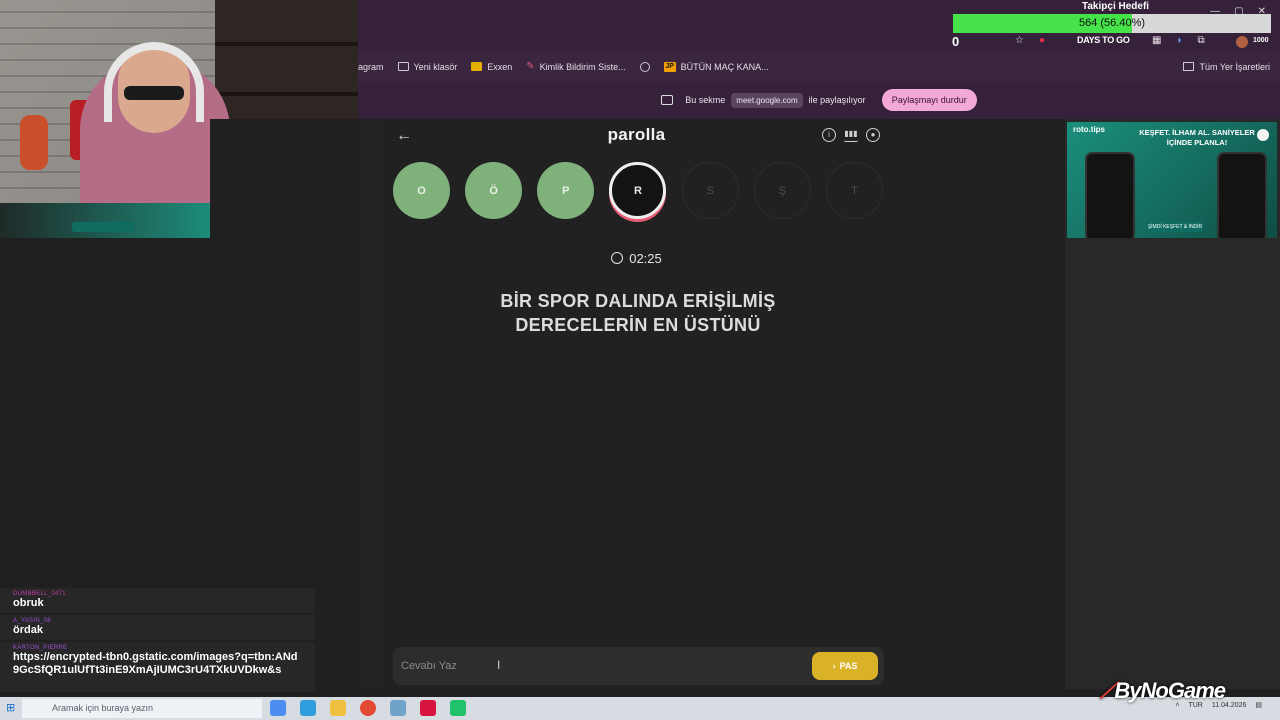 The width and height of the screenshot is (1280, 720). I want to click on answer-input, so click(601, 666).